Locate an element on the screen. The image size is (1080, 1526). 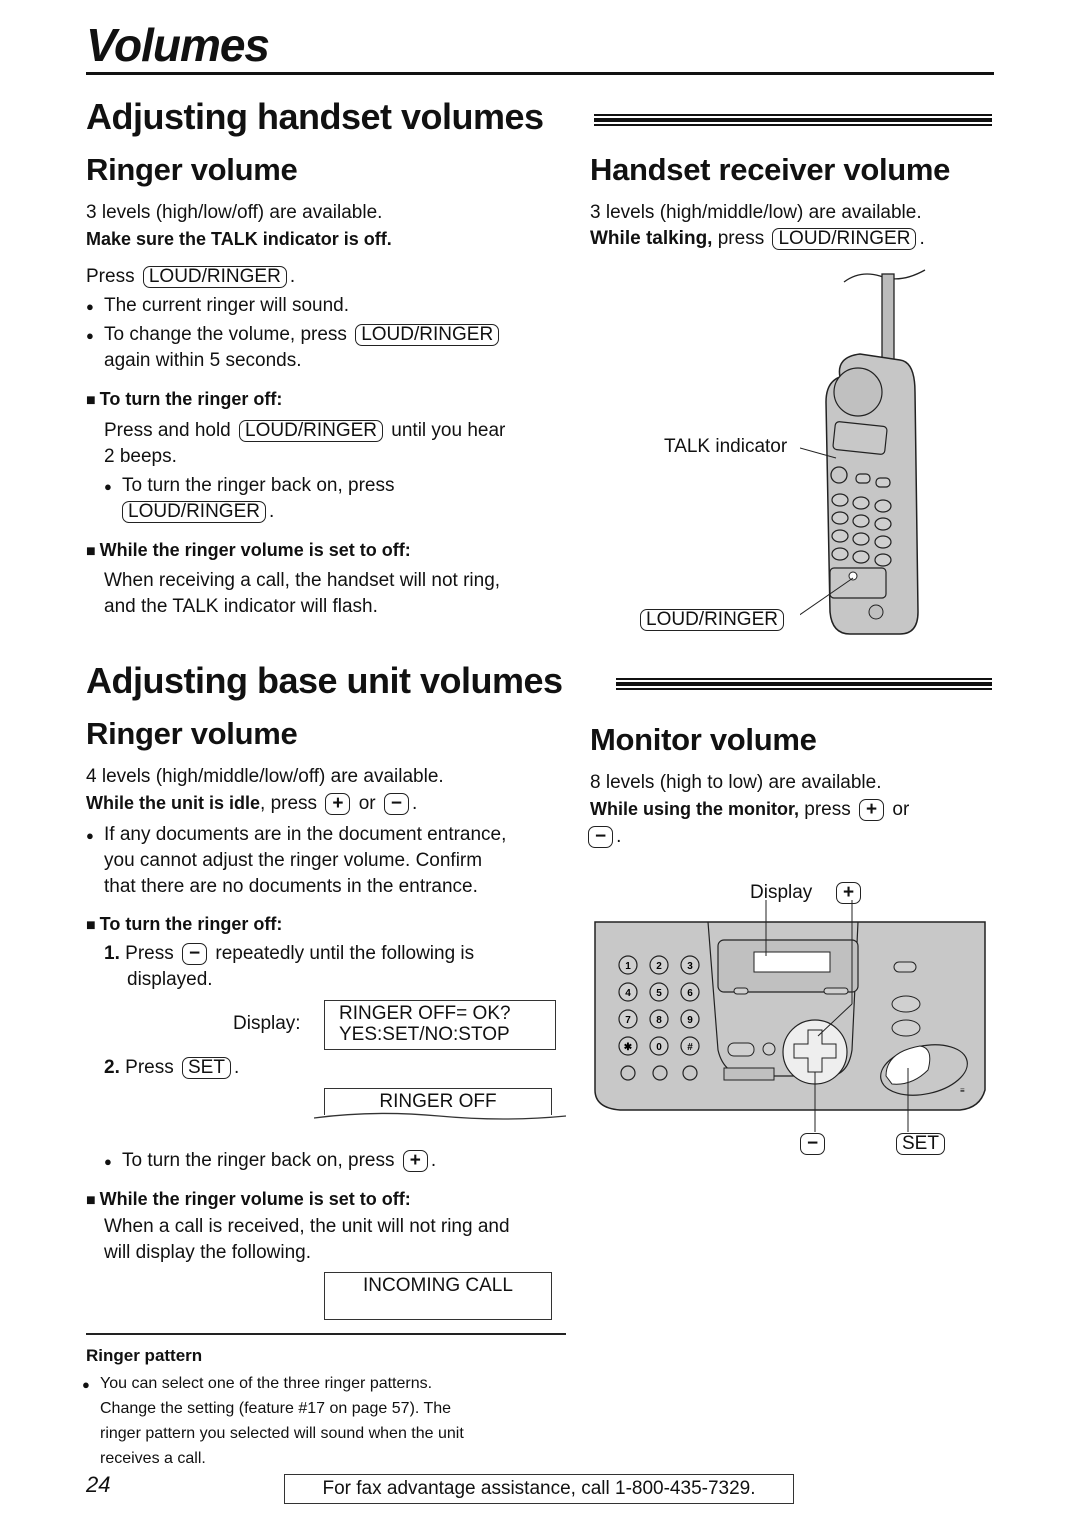
talk-indicator-label: TALK indicator is located at coordinates (726, 446).